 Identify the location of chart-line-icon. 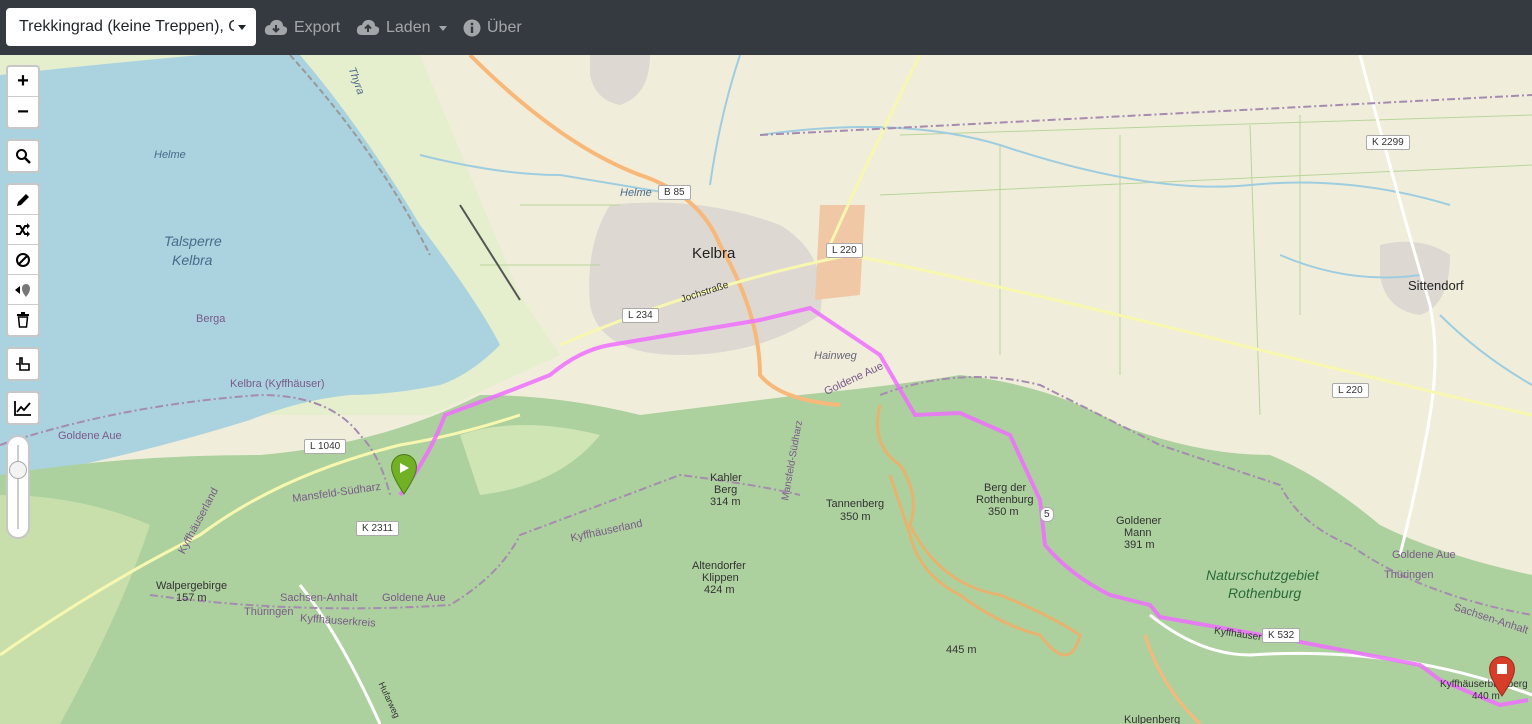
(22, 408).